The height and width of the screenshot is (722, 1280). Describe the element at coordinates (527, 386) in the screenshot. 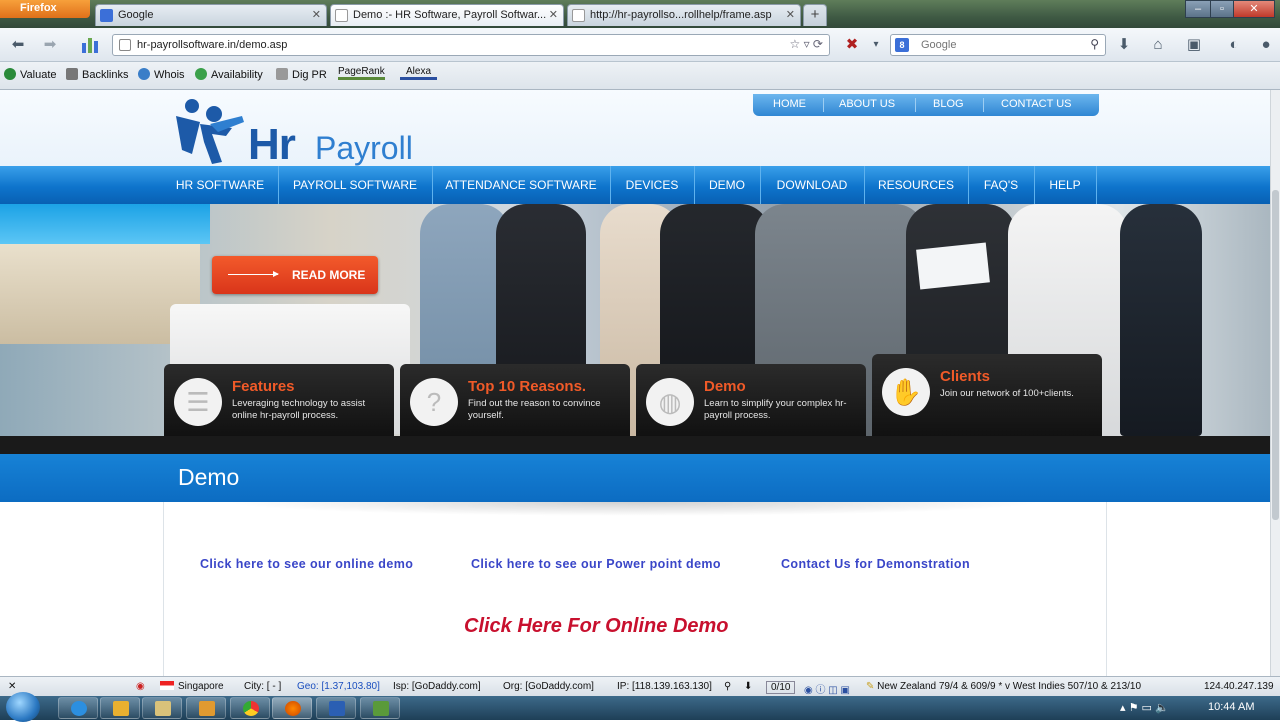

I see `feature-title: Top 10 Reasons.` at that location.